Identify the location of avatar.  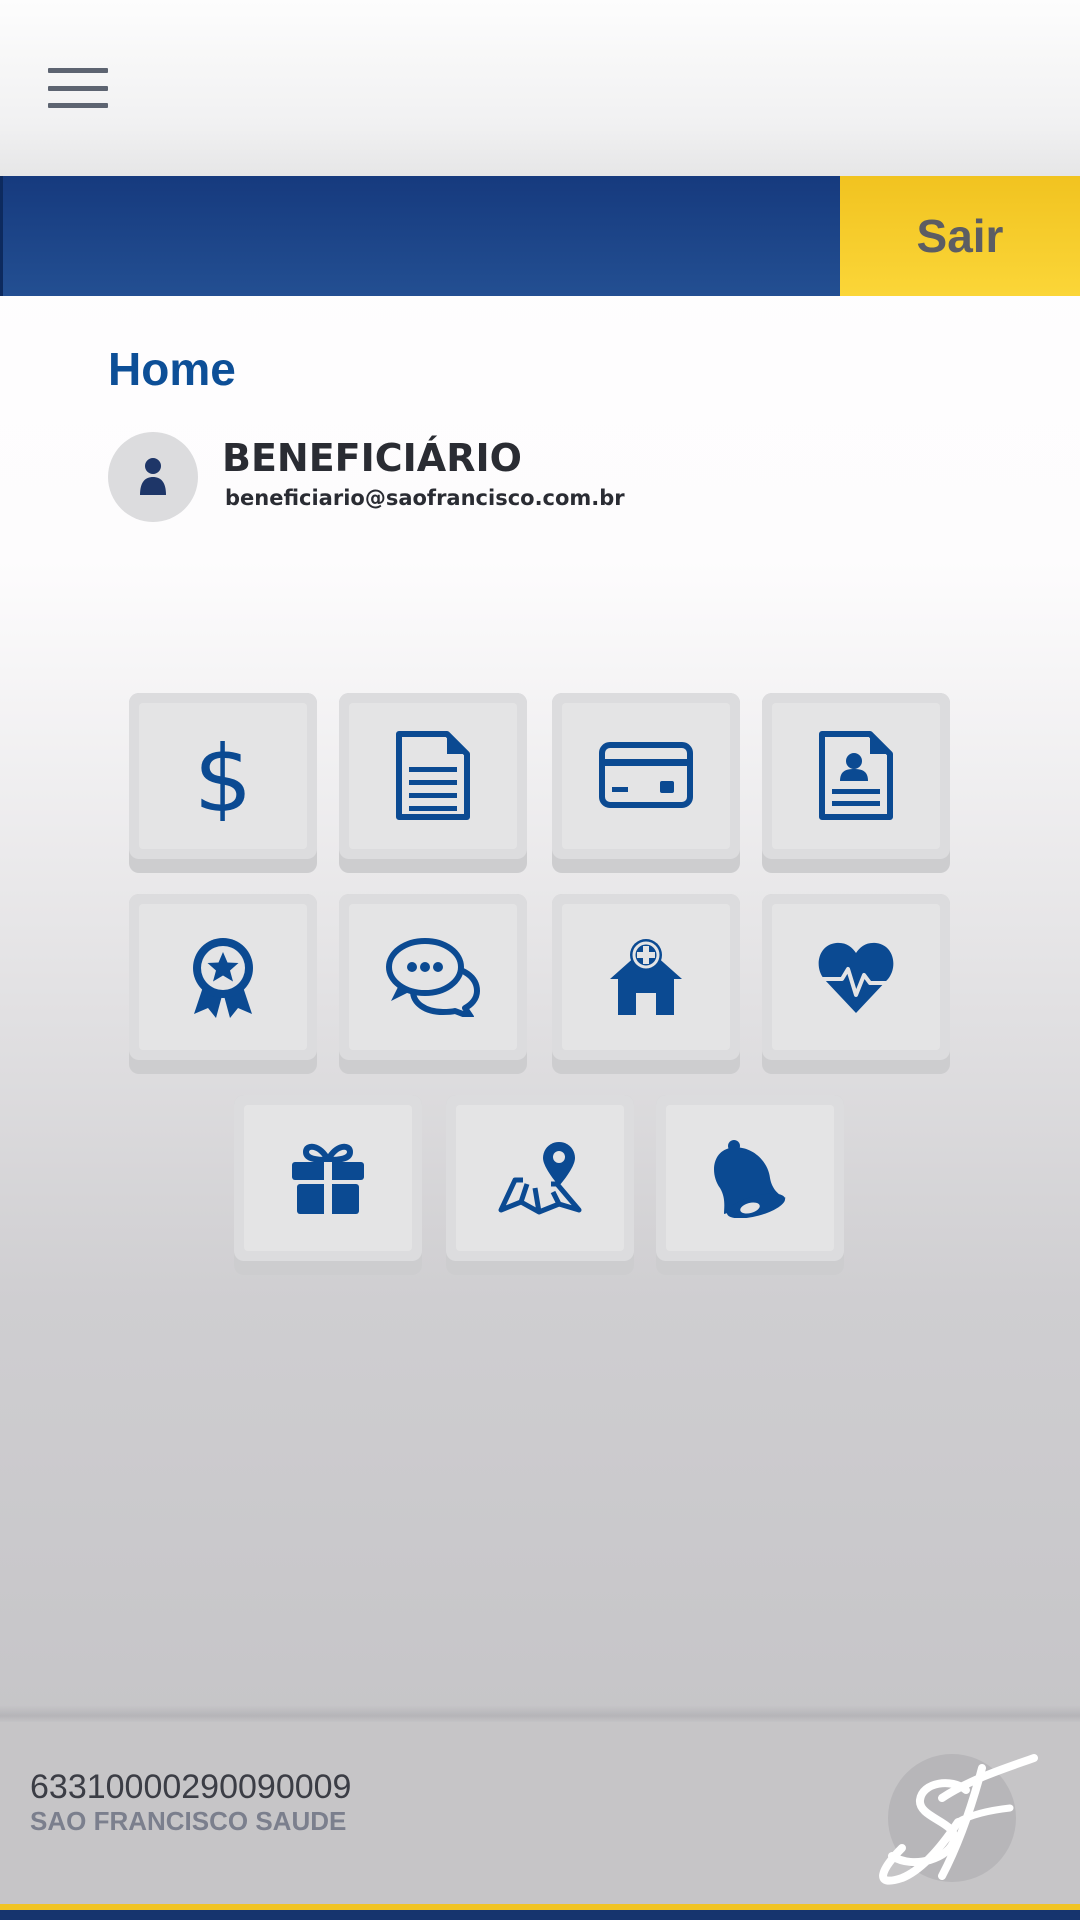
(153, 477).